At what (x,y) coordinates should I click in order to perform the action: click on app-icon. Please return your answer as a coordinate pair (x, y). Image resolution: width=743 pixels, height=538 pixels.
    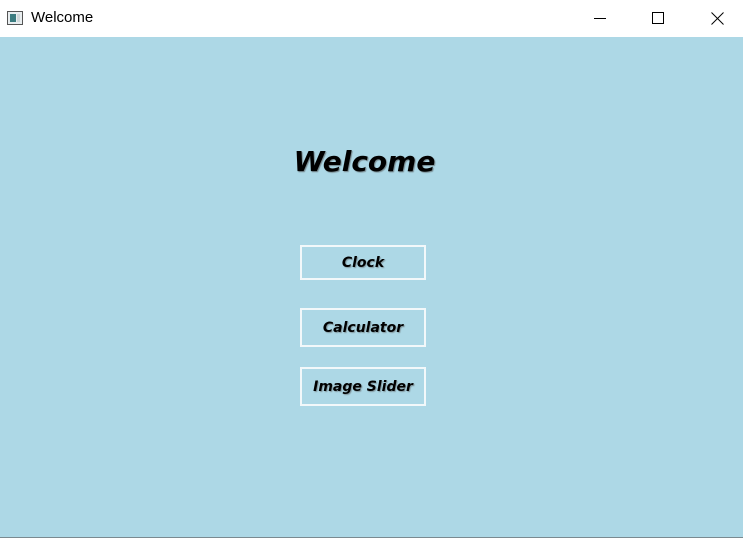
    Looking at the image, I should click on (15, 18).